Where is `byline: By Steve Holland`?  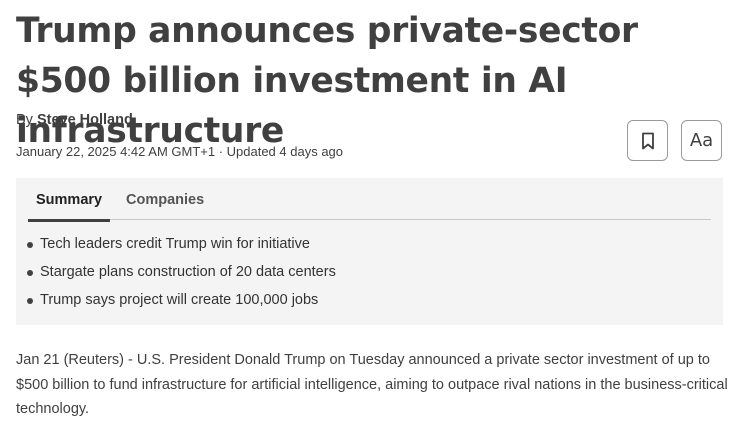 byline: By Steve Holland is located at coordinates (74, 120).